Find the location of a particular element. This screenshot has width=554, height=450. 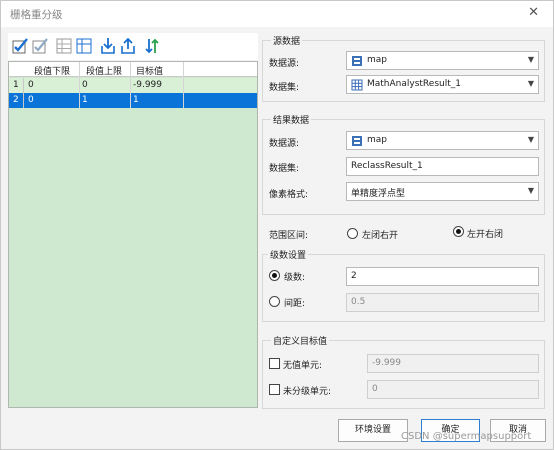

table-row: 2 0 1 1 is located at coordinates (133, 100).